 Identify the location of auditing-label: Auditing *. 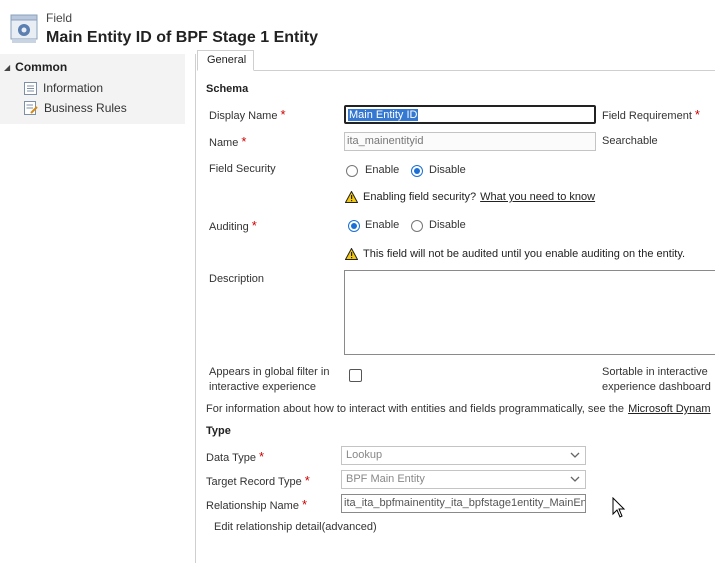
(233, 225).